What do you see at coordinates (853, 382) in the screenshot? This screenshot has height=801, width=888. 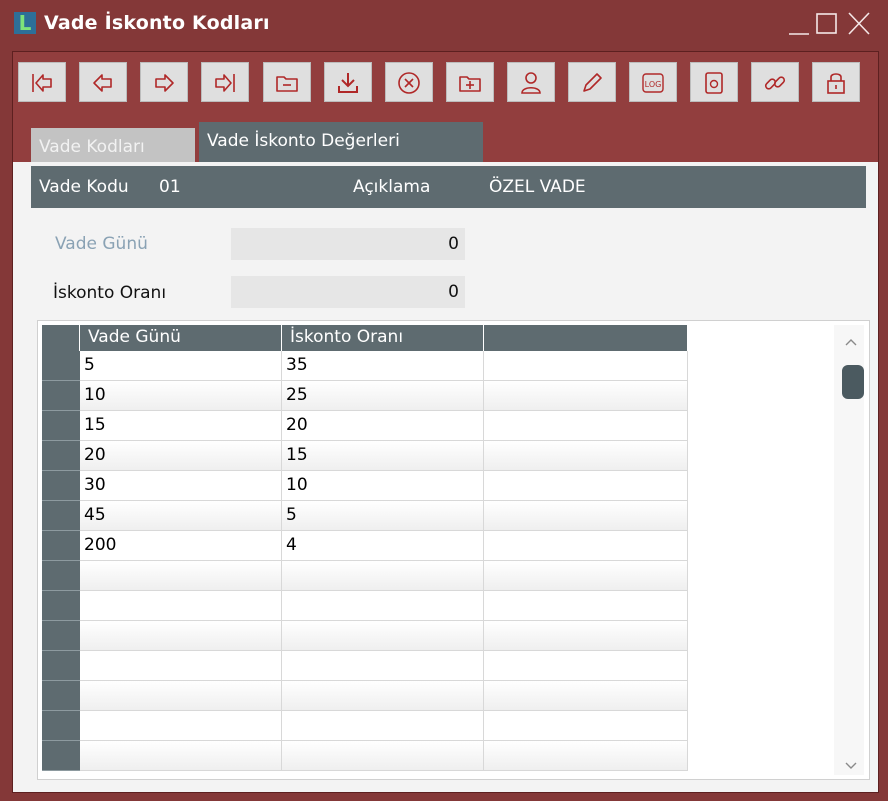 I see `scrollbar-thumb` at bounding box center [853, 382].